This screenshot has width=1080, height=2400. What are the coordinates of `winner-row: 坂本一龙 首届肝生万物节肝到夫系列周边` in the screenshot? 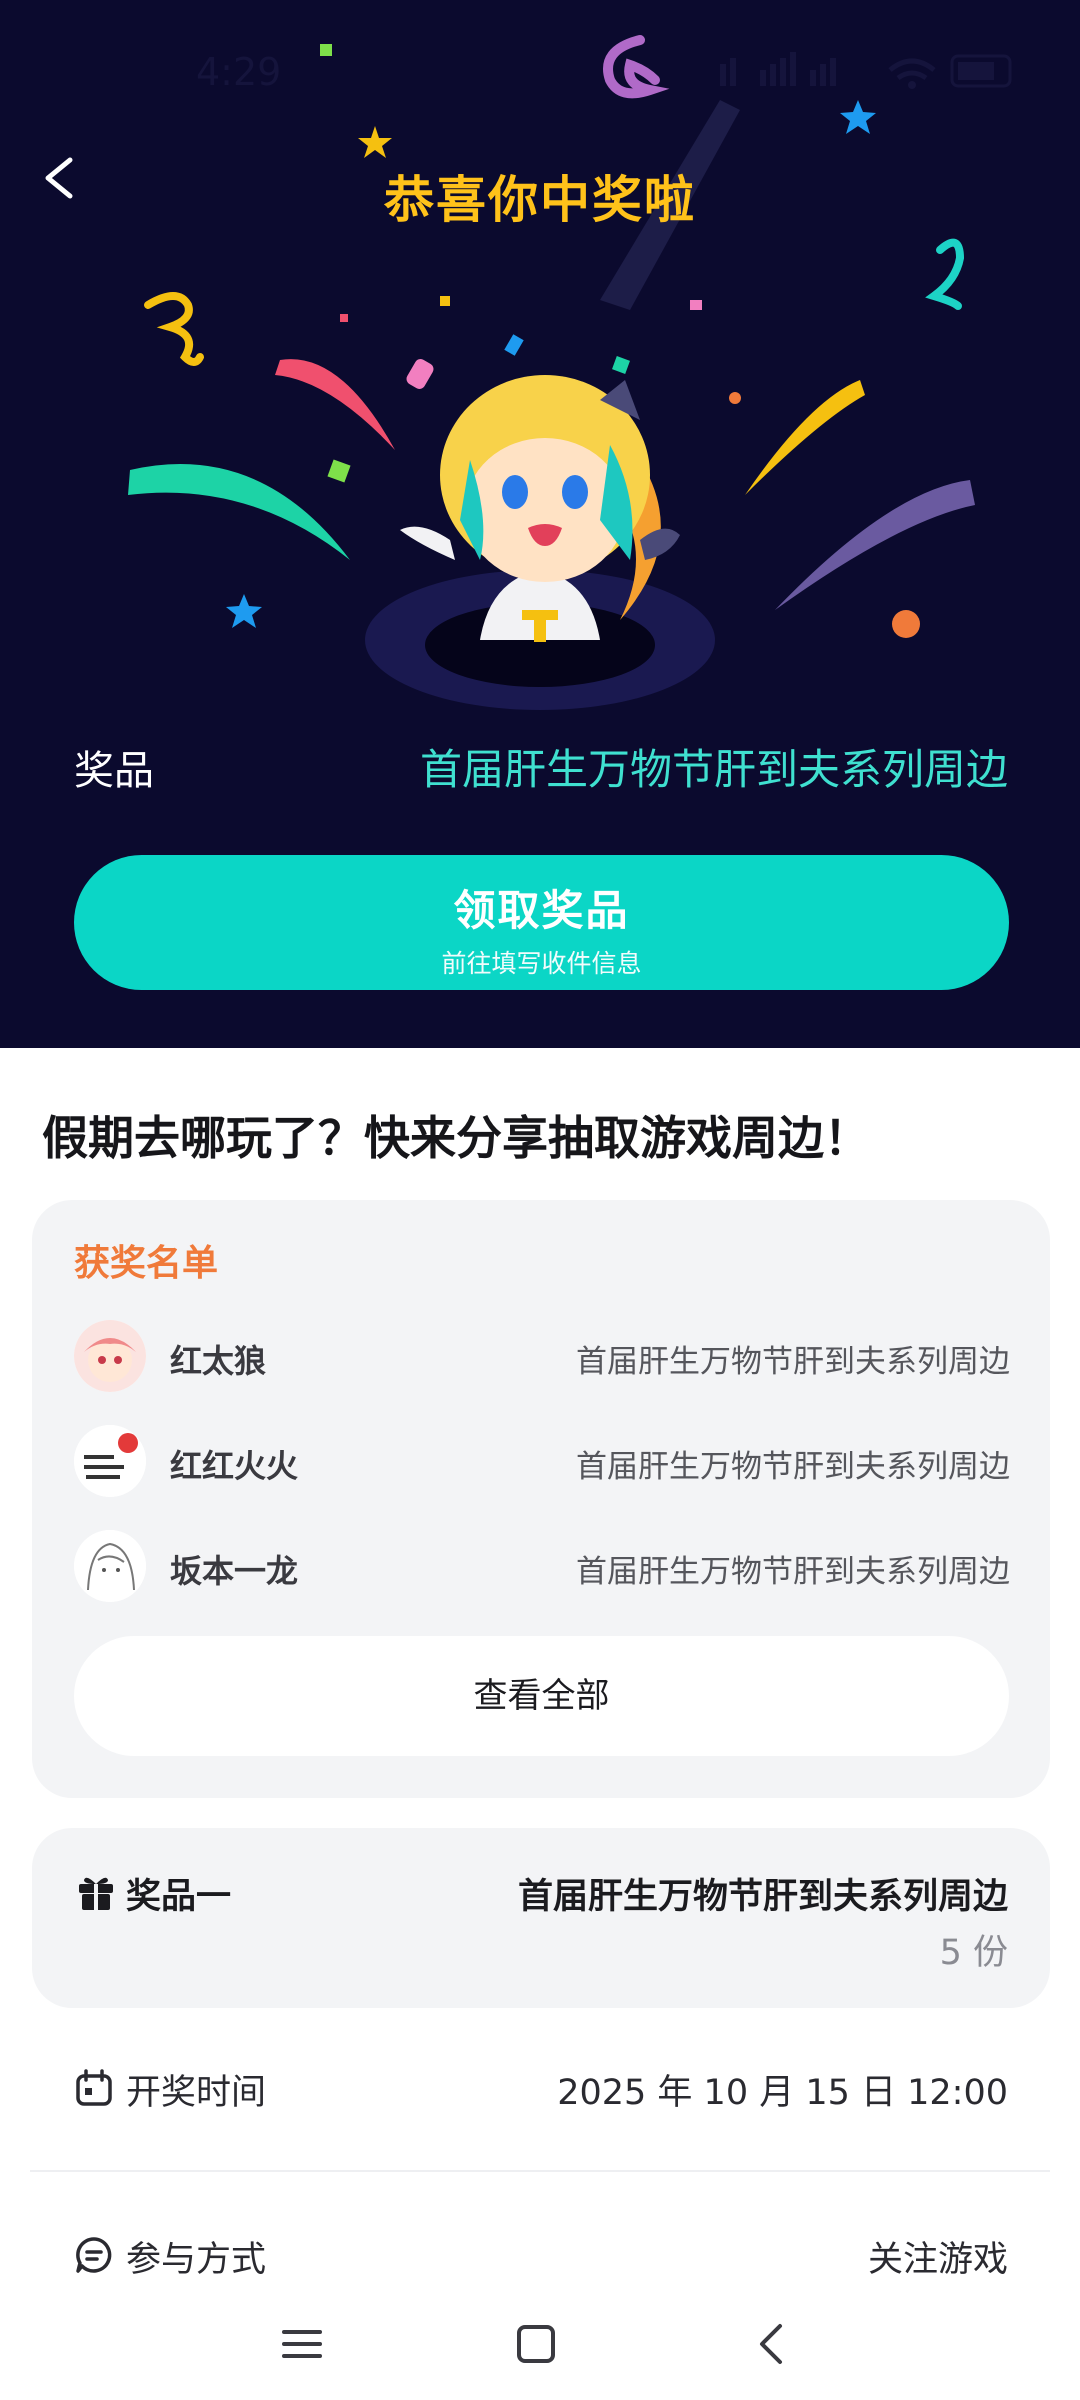 It's located at (542, 1570).